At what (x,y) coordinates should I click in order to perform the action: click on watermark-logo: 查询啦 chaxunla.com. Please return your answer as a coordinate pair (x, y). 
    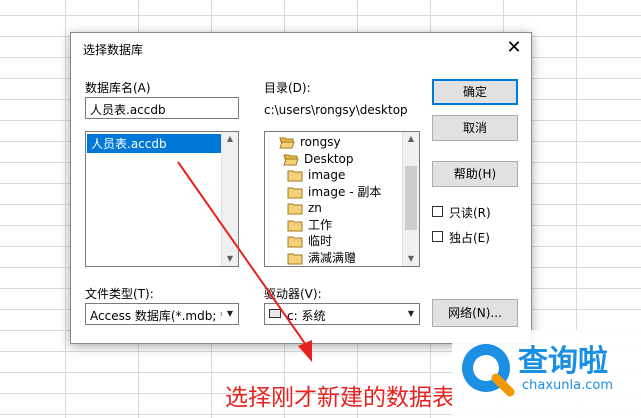
    Looking at the image, I should click on (546, 374).